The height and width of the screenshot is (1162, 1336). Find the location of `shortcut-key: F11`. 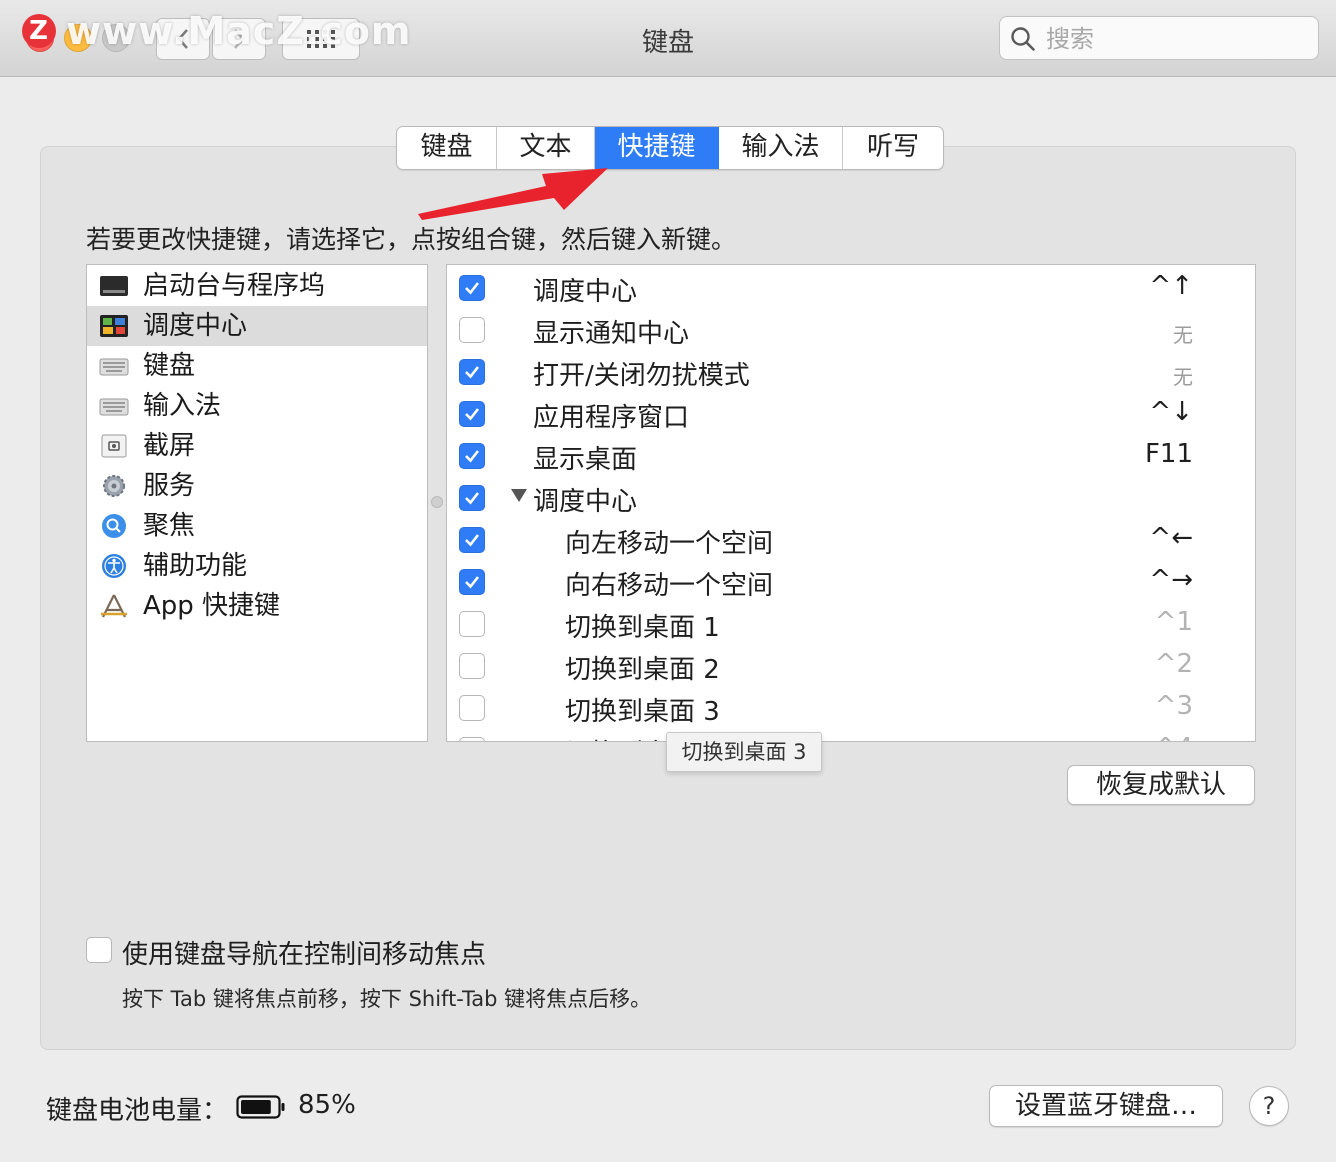

shortcut-key: F11 is located at coordinates (1169, 454).